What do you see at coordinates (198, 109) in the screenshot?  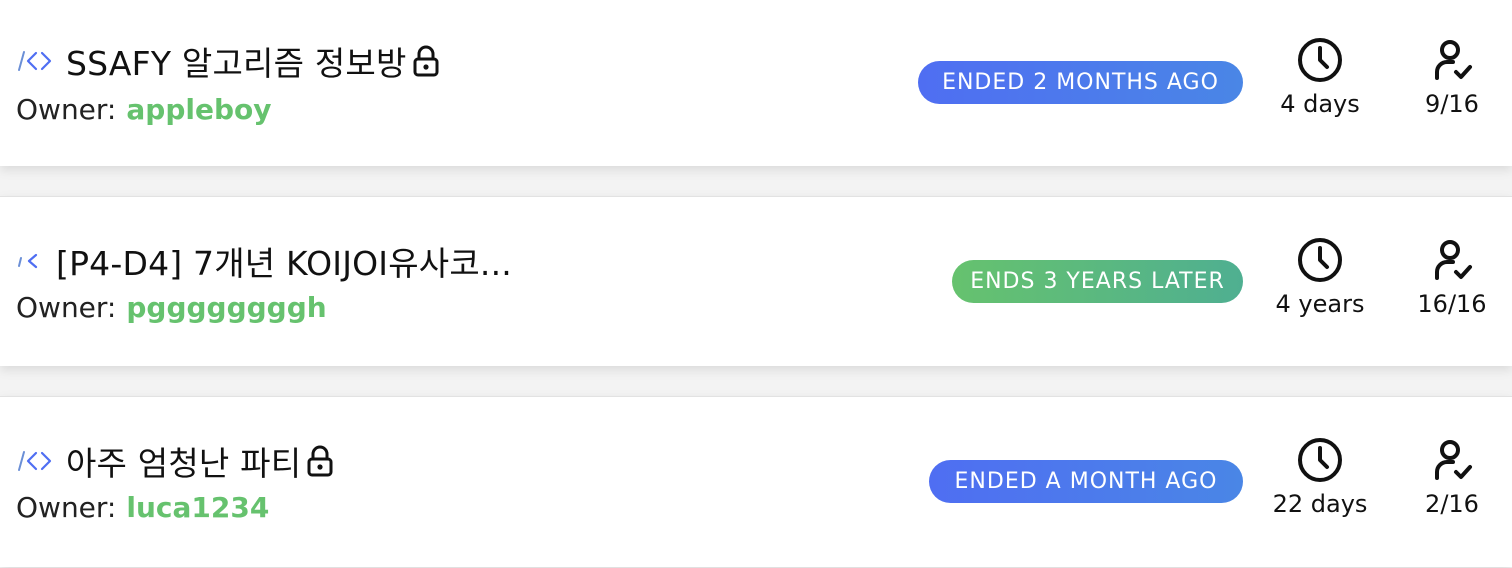 I see `owner-name: appleboy` at bounding box center [198, 109].